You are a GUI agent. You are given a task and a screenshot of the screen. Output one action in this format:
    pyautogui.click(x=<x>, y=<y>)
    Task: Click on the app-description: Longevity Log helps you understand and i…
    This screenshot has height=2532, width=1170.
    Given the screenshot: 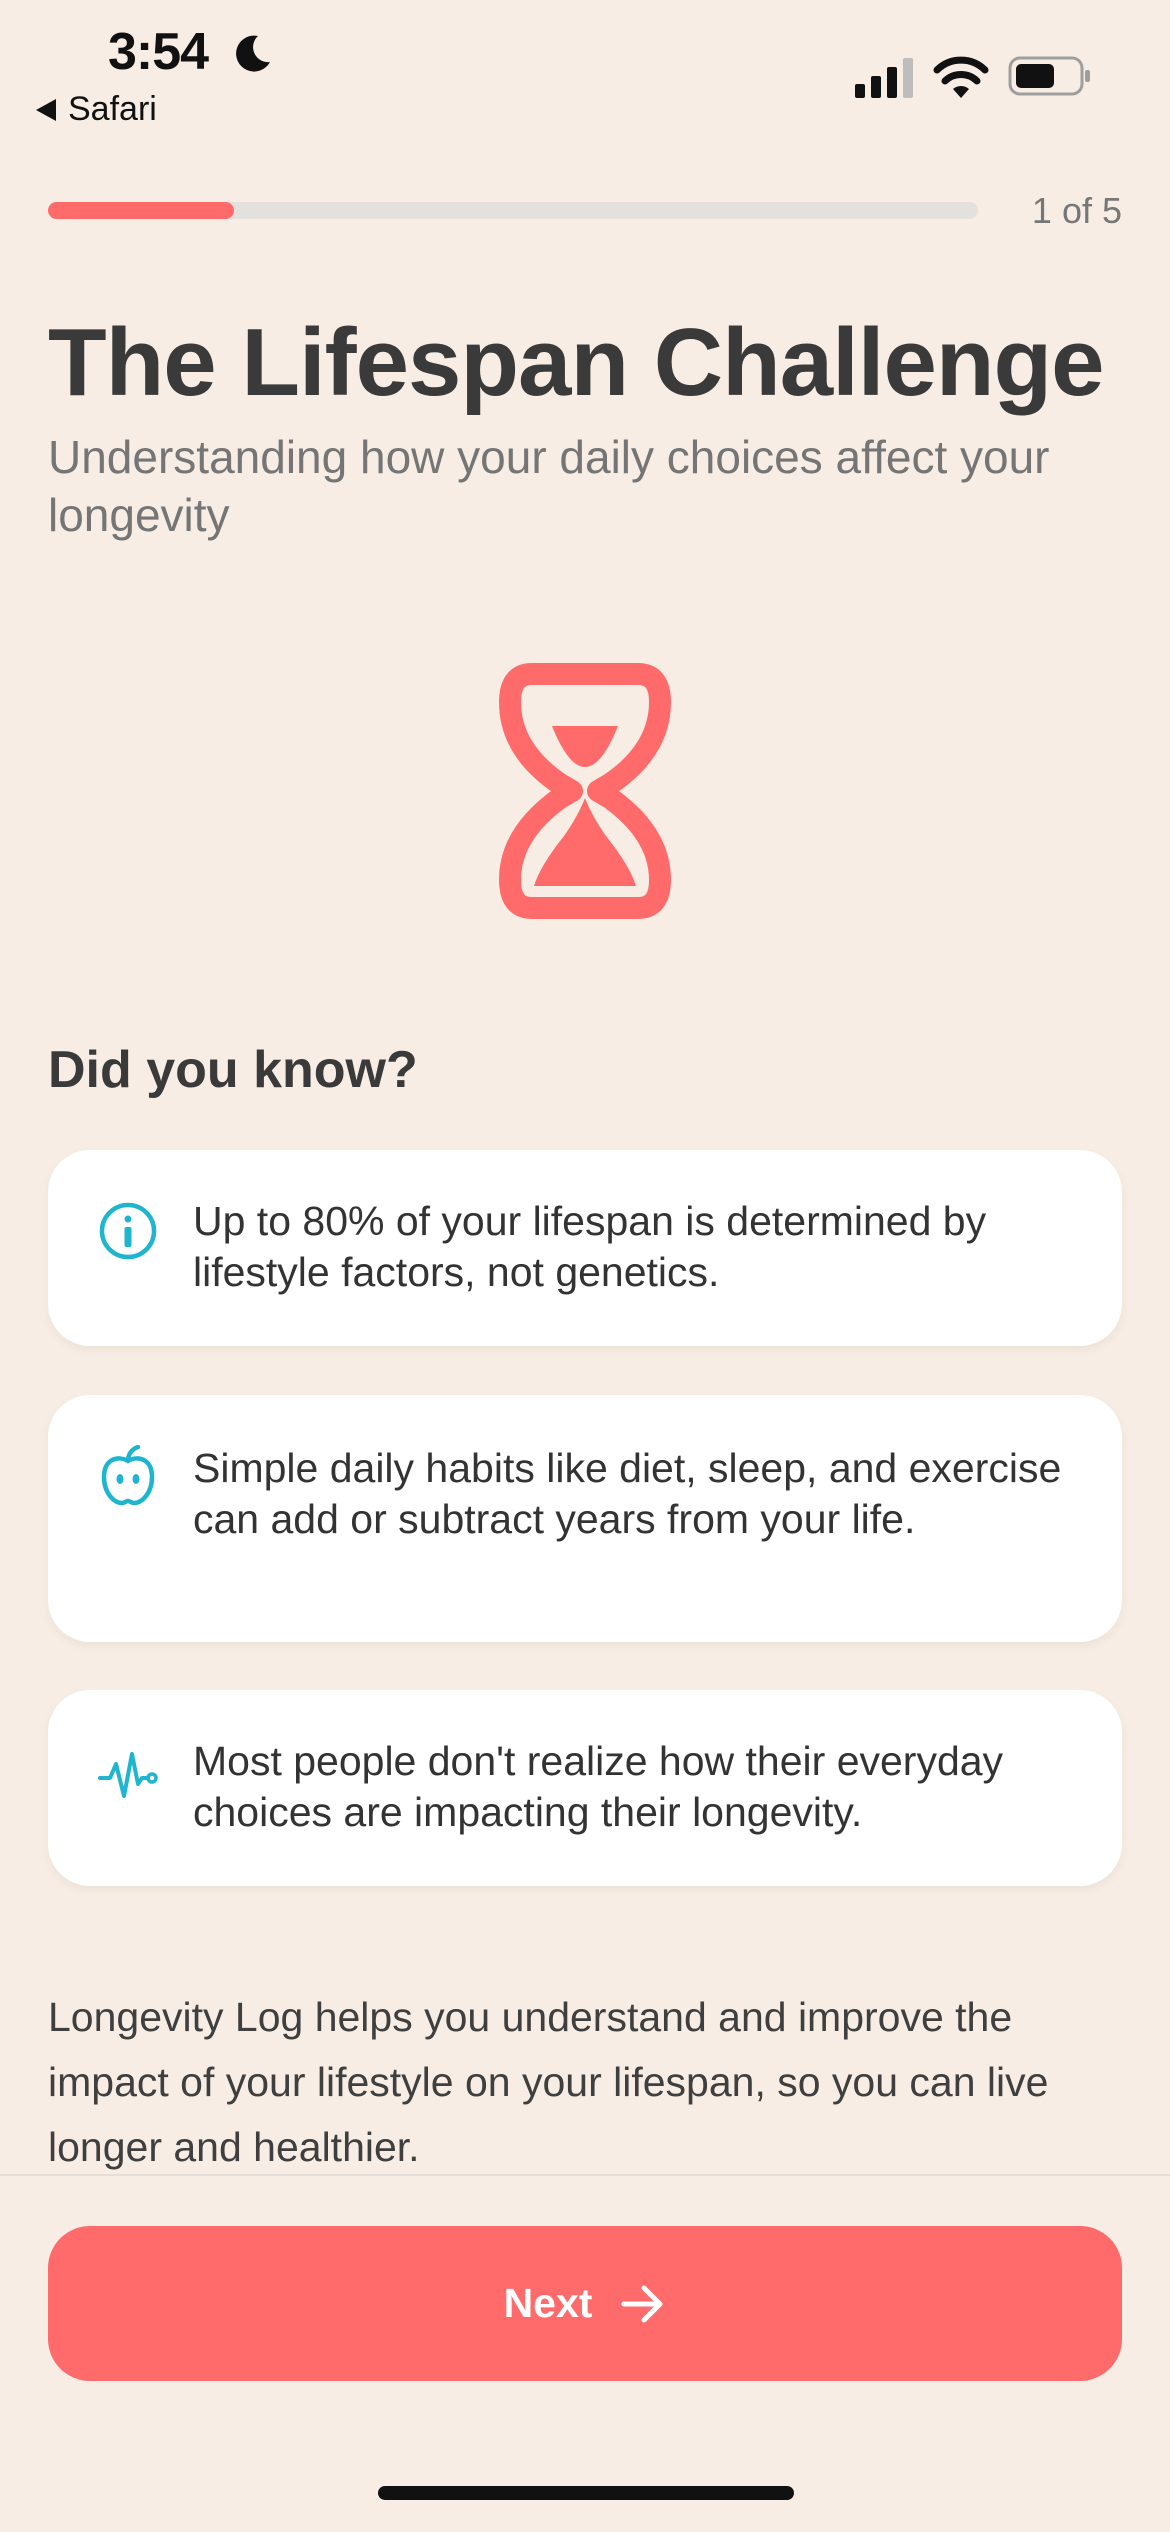 What is the action you would take?
    pyautogui.click(x=548, y=2082)
    